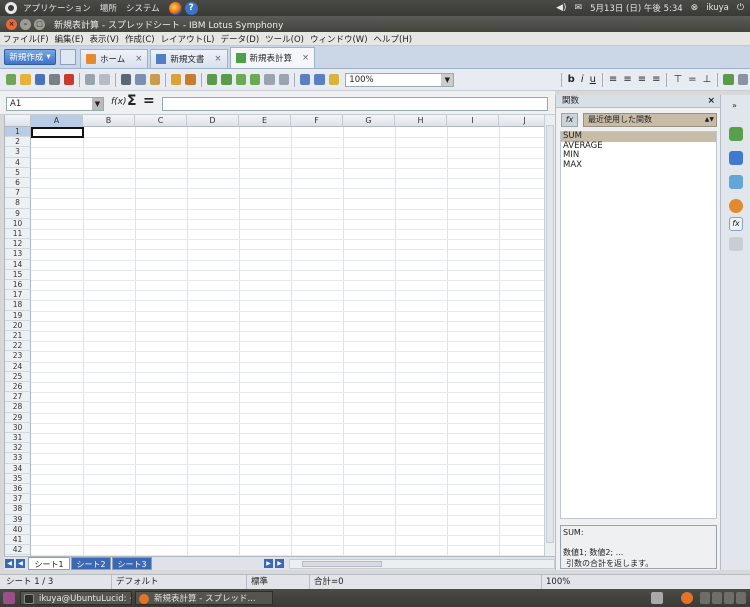 The height and width of the screenshot is (607, 750). I want to click on user-name: ikuya, so click(717, 8).